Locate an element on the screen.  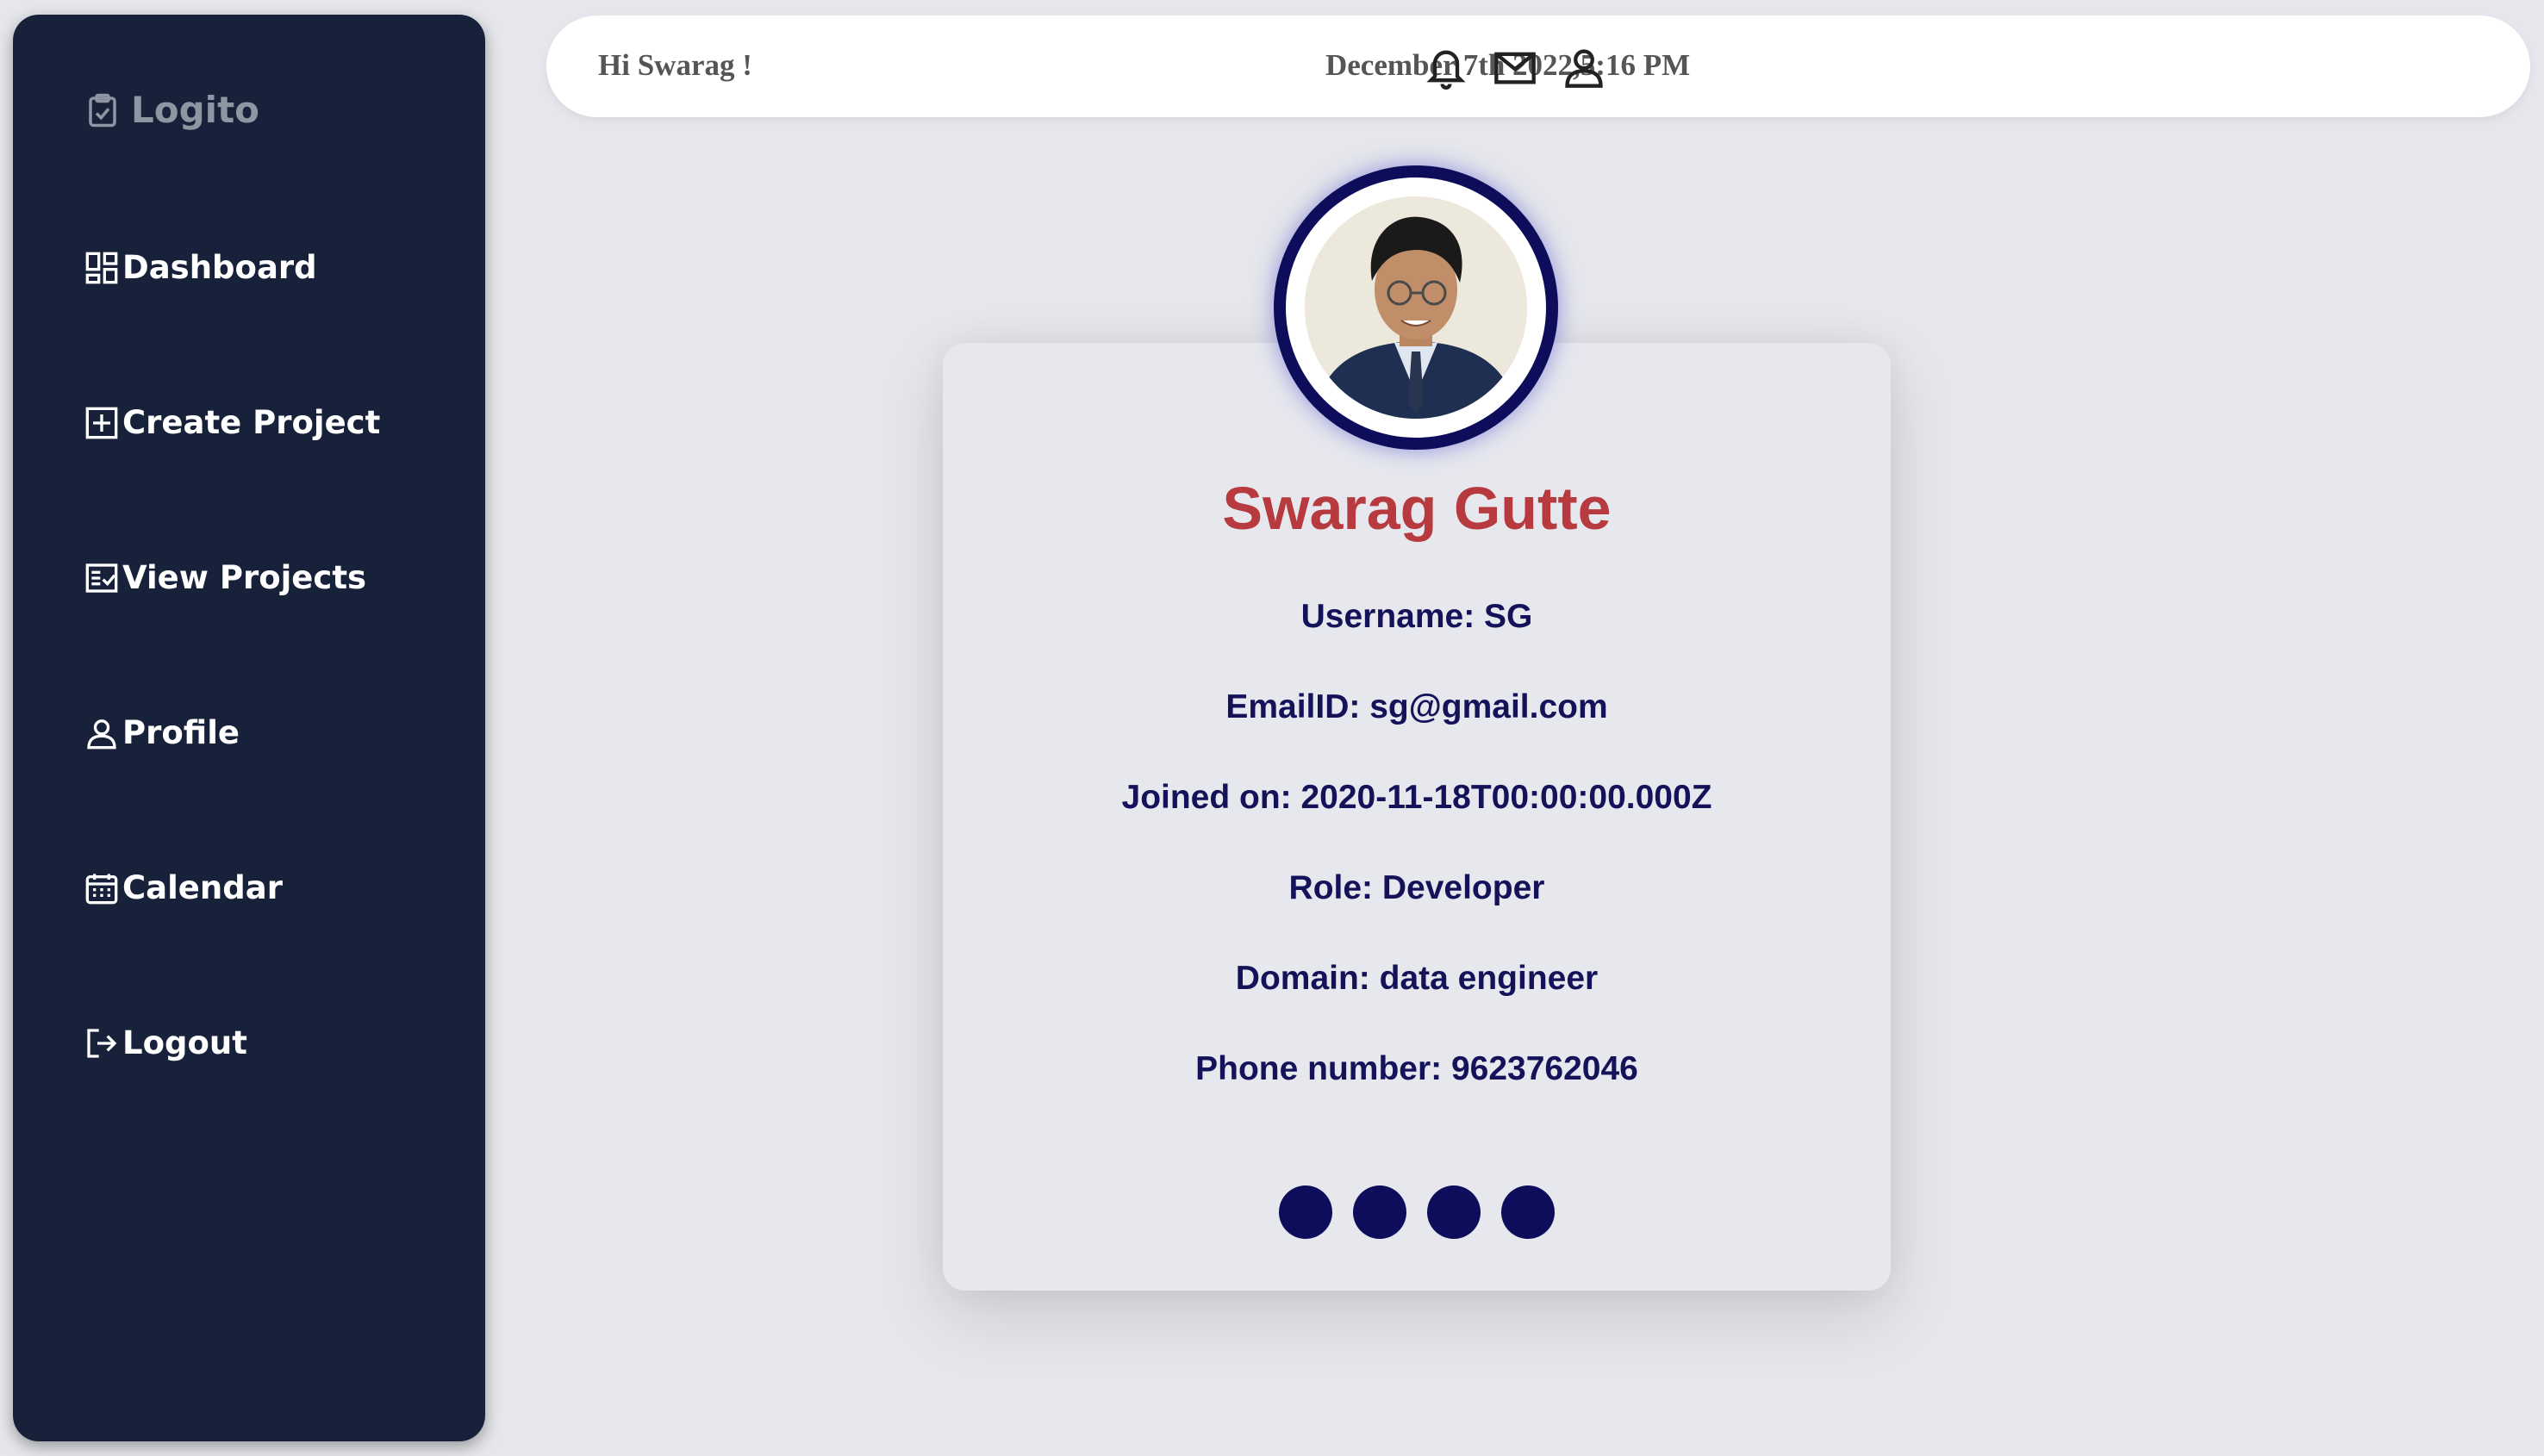
avatar-border is located at coordinates (1416, 308).